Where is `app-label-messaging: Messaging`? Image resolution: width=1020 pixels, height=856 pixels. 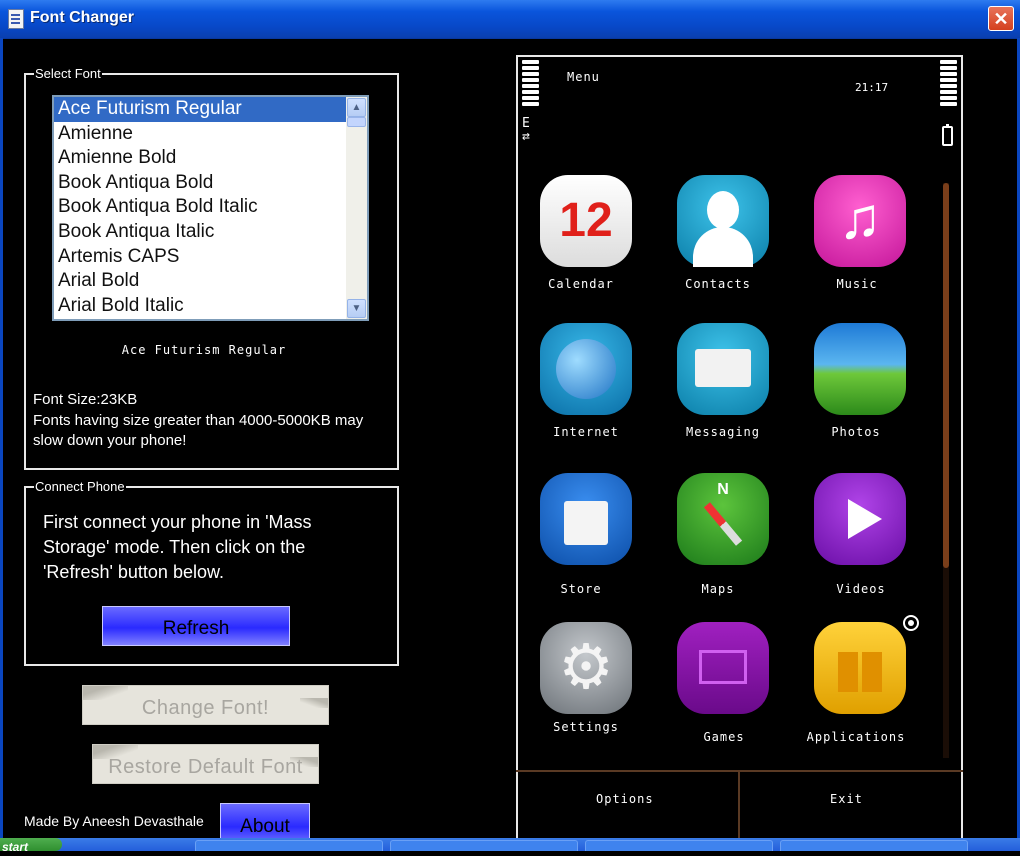 app-label-messaging: Messaging is located at coordinates (723, 432).